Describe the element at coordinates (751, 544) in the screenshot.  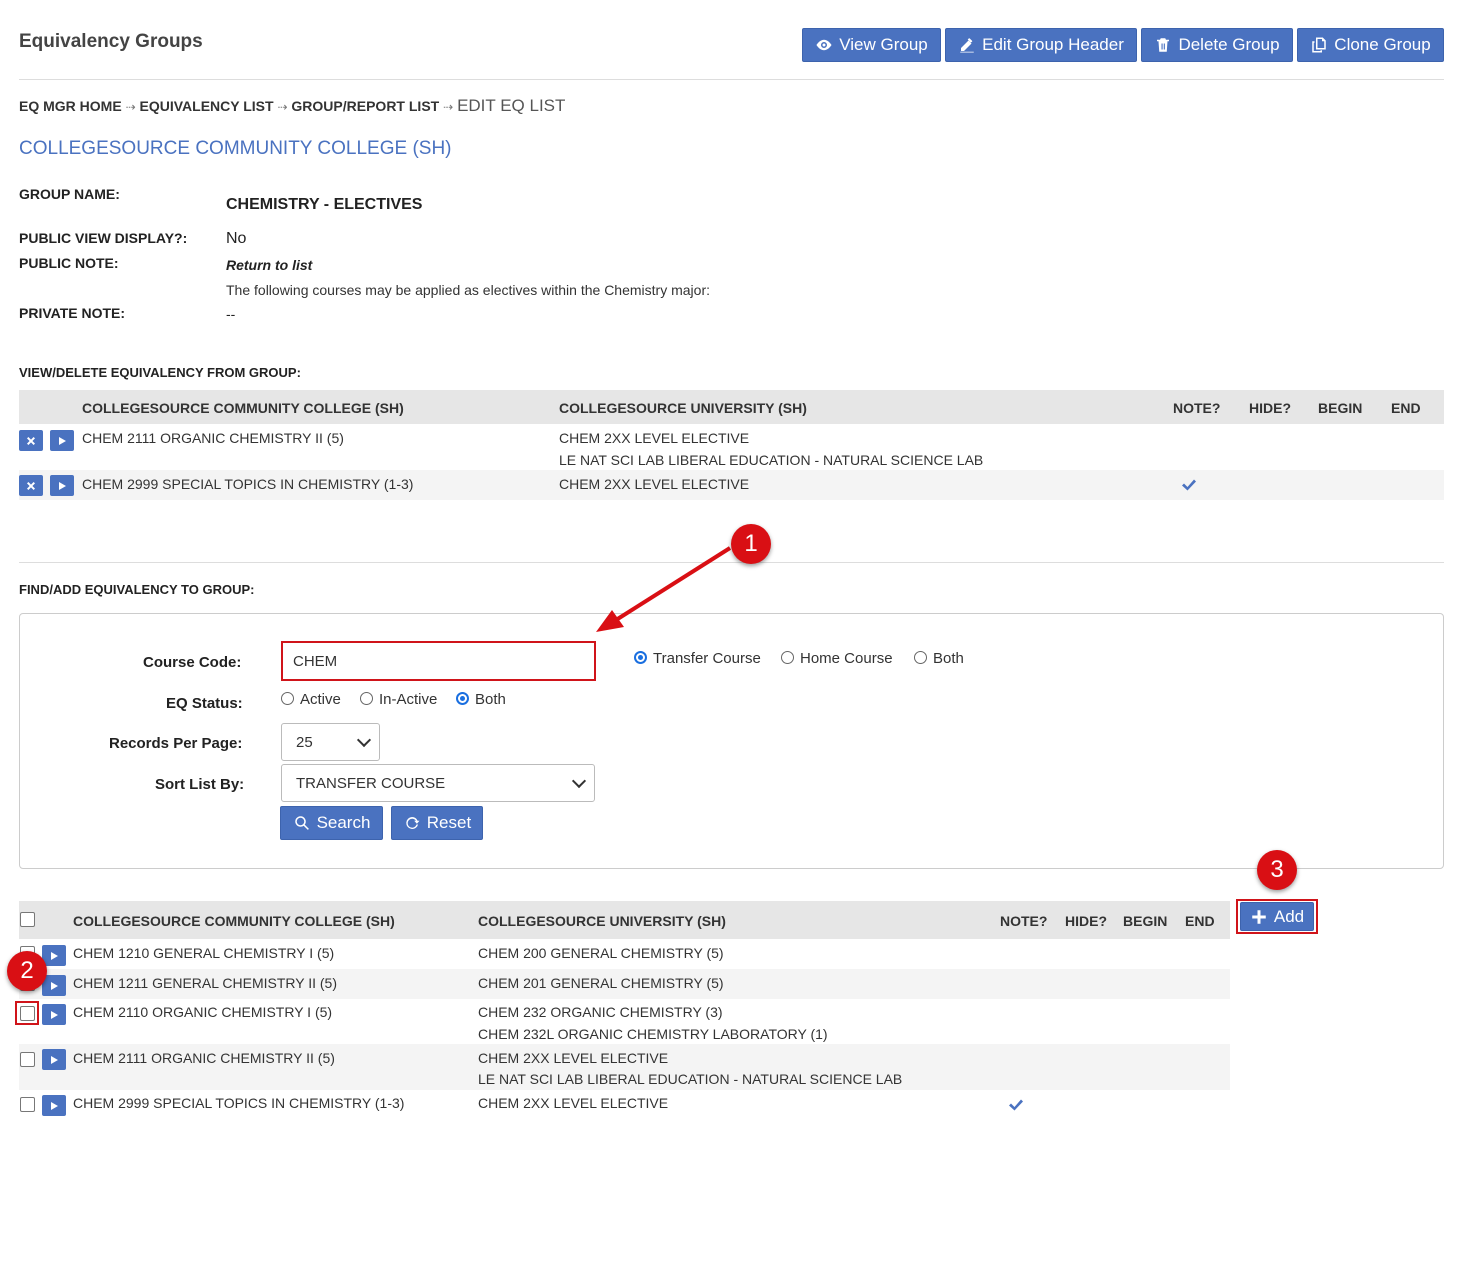
I see `callout-badge-1: 1` at that location.